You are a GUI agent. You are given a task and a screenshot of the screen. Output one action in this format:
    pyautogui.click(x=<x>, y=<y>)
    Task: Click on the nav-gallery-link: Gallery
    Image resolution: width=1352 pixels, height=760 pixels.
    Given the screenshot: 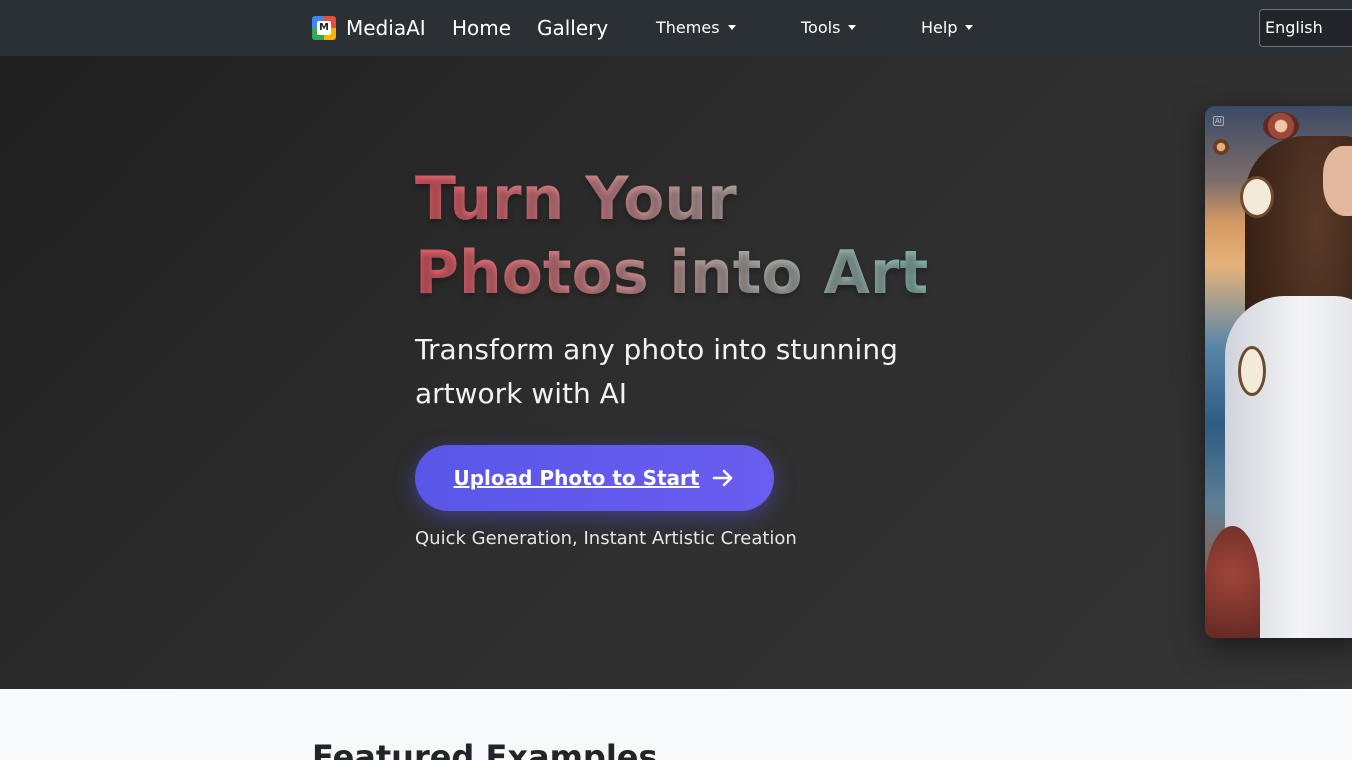 What is the action you would take?
    pyautogui.click(x=572, y=28)
    